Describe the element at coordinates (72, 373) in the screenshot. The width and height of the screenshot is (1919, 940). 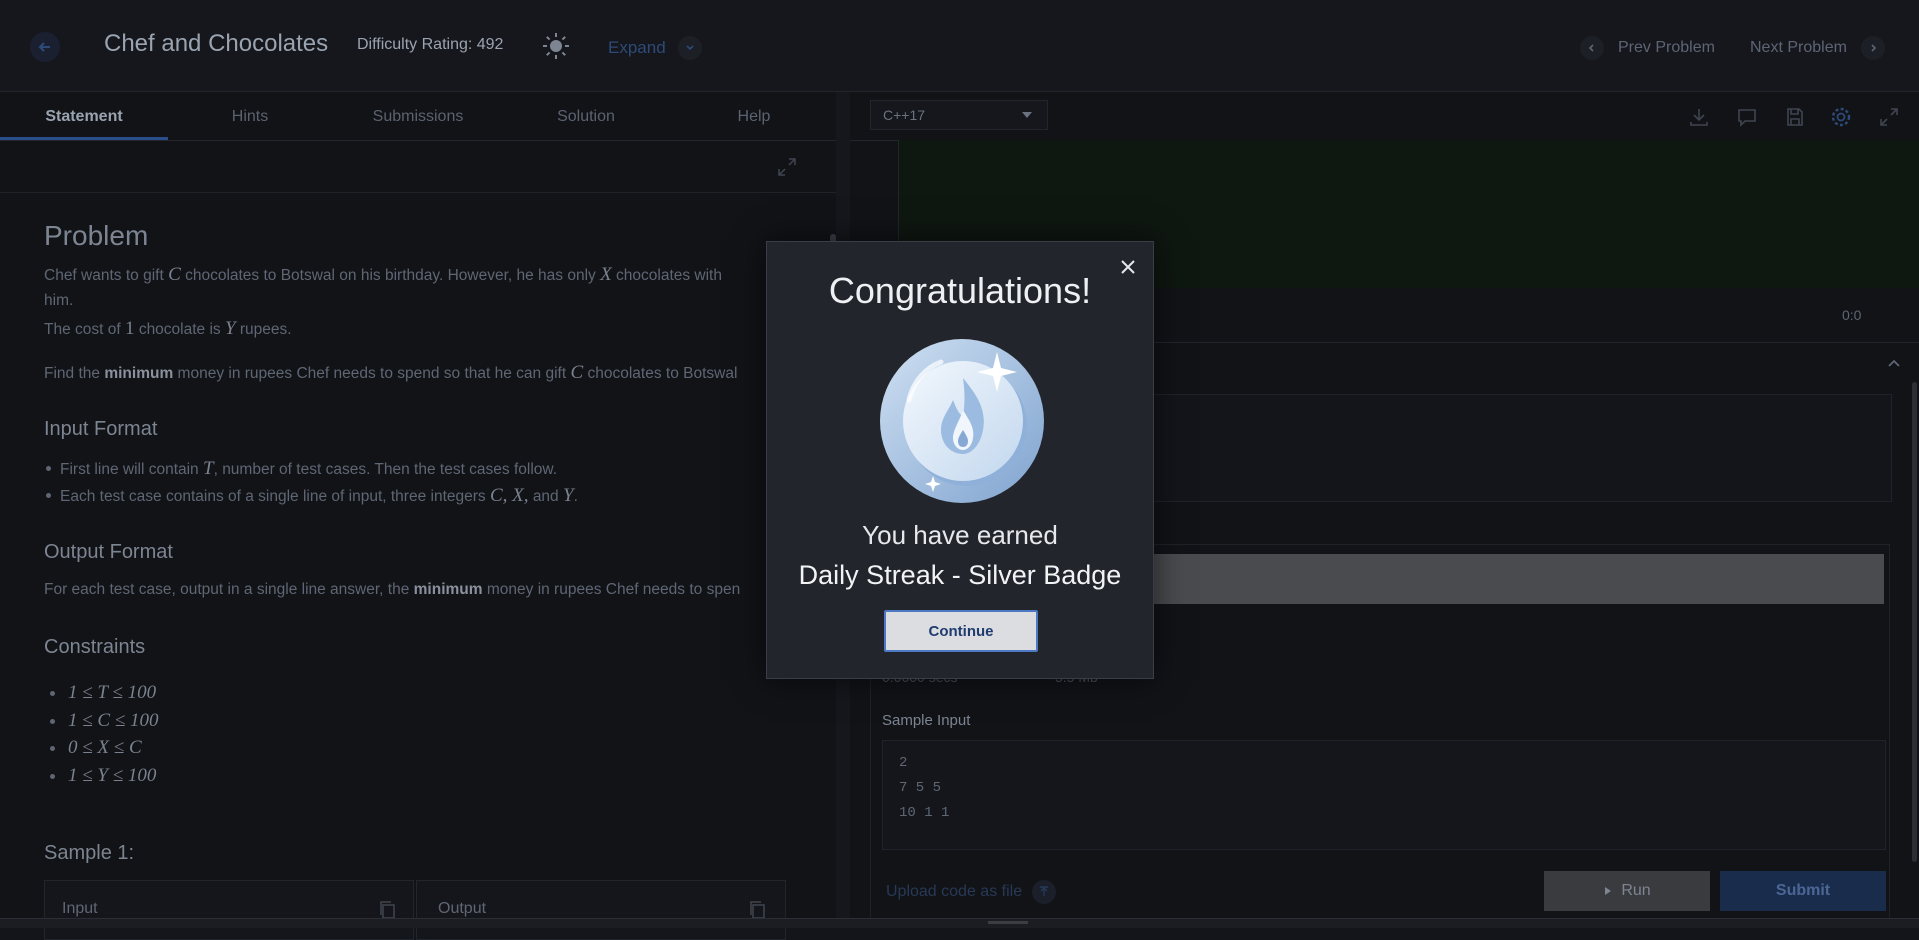
I see `text-span: Find the` at that location.